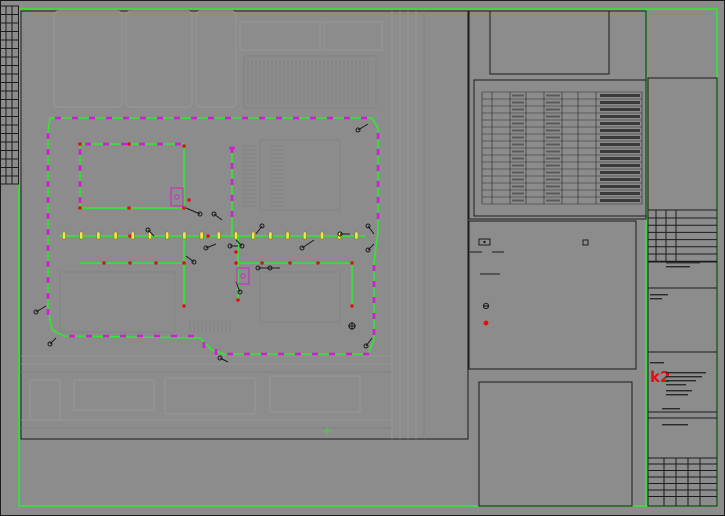 Image resolution: width=725 pixels, height=516 pixels. I want to click on device-markers, so click(216, 225).